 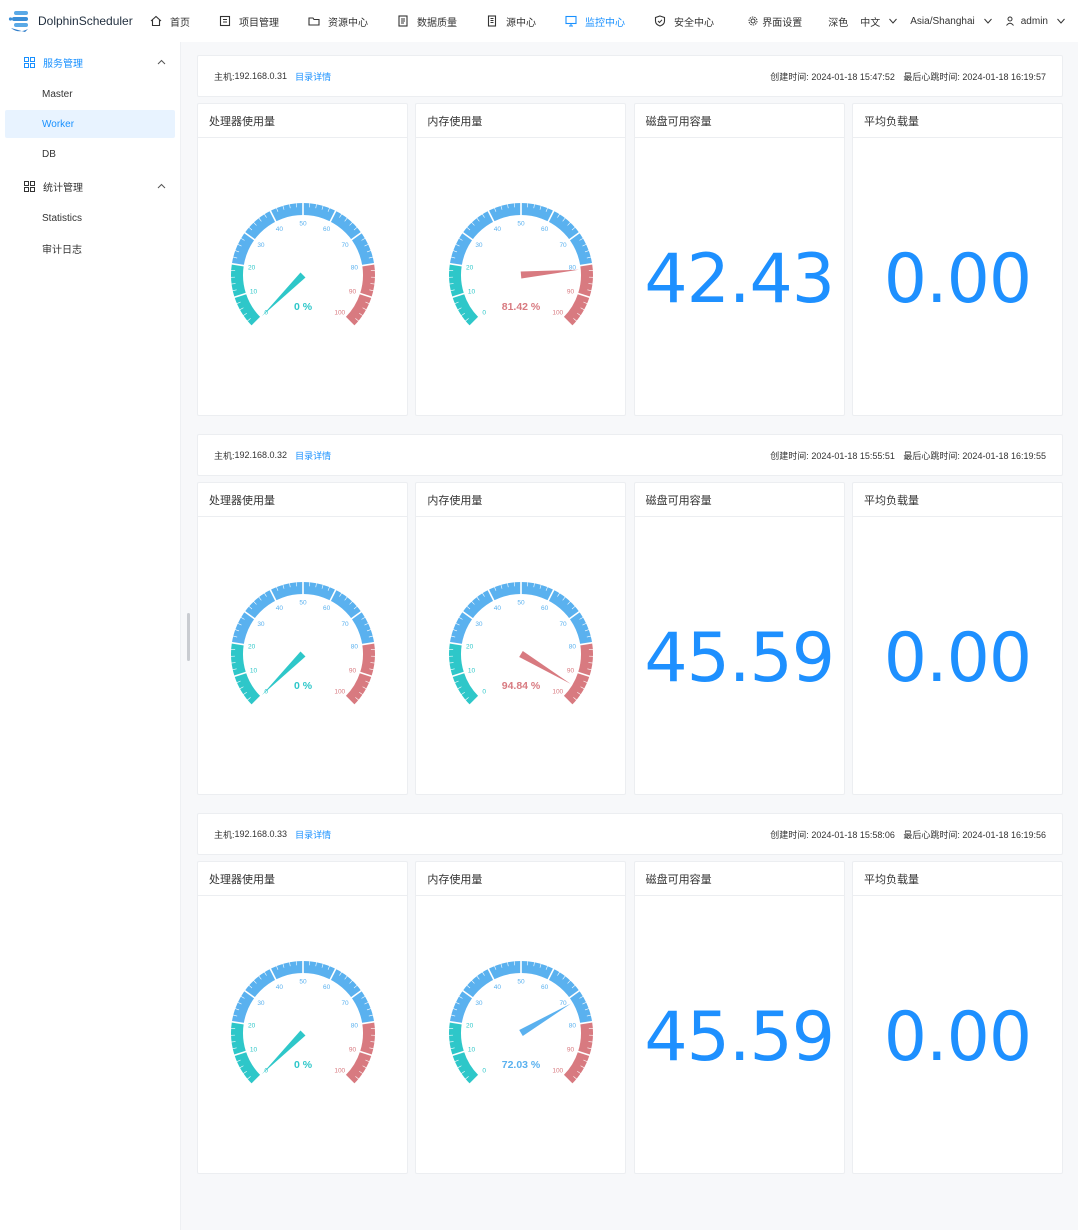 I want to click on host-value: 192.168.0.33, so click(x=261, y=834).